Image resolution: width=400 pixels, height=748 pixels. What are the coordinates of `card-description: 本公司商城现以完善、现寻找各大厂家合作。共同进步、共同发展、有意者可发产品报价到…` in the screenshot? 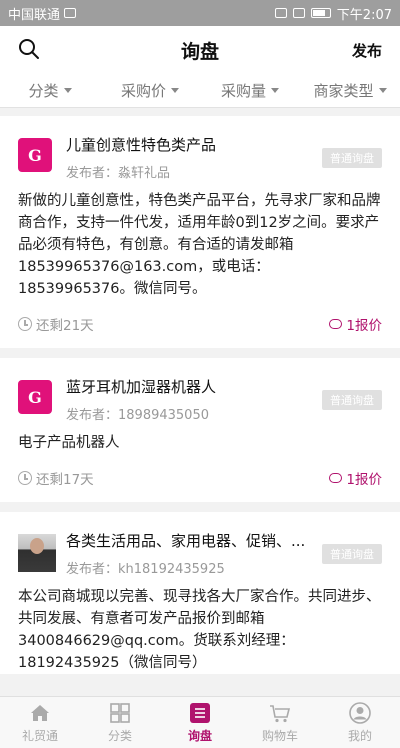 It's located at (199, 630).